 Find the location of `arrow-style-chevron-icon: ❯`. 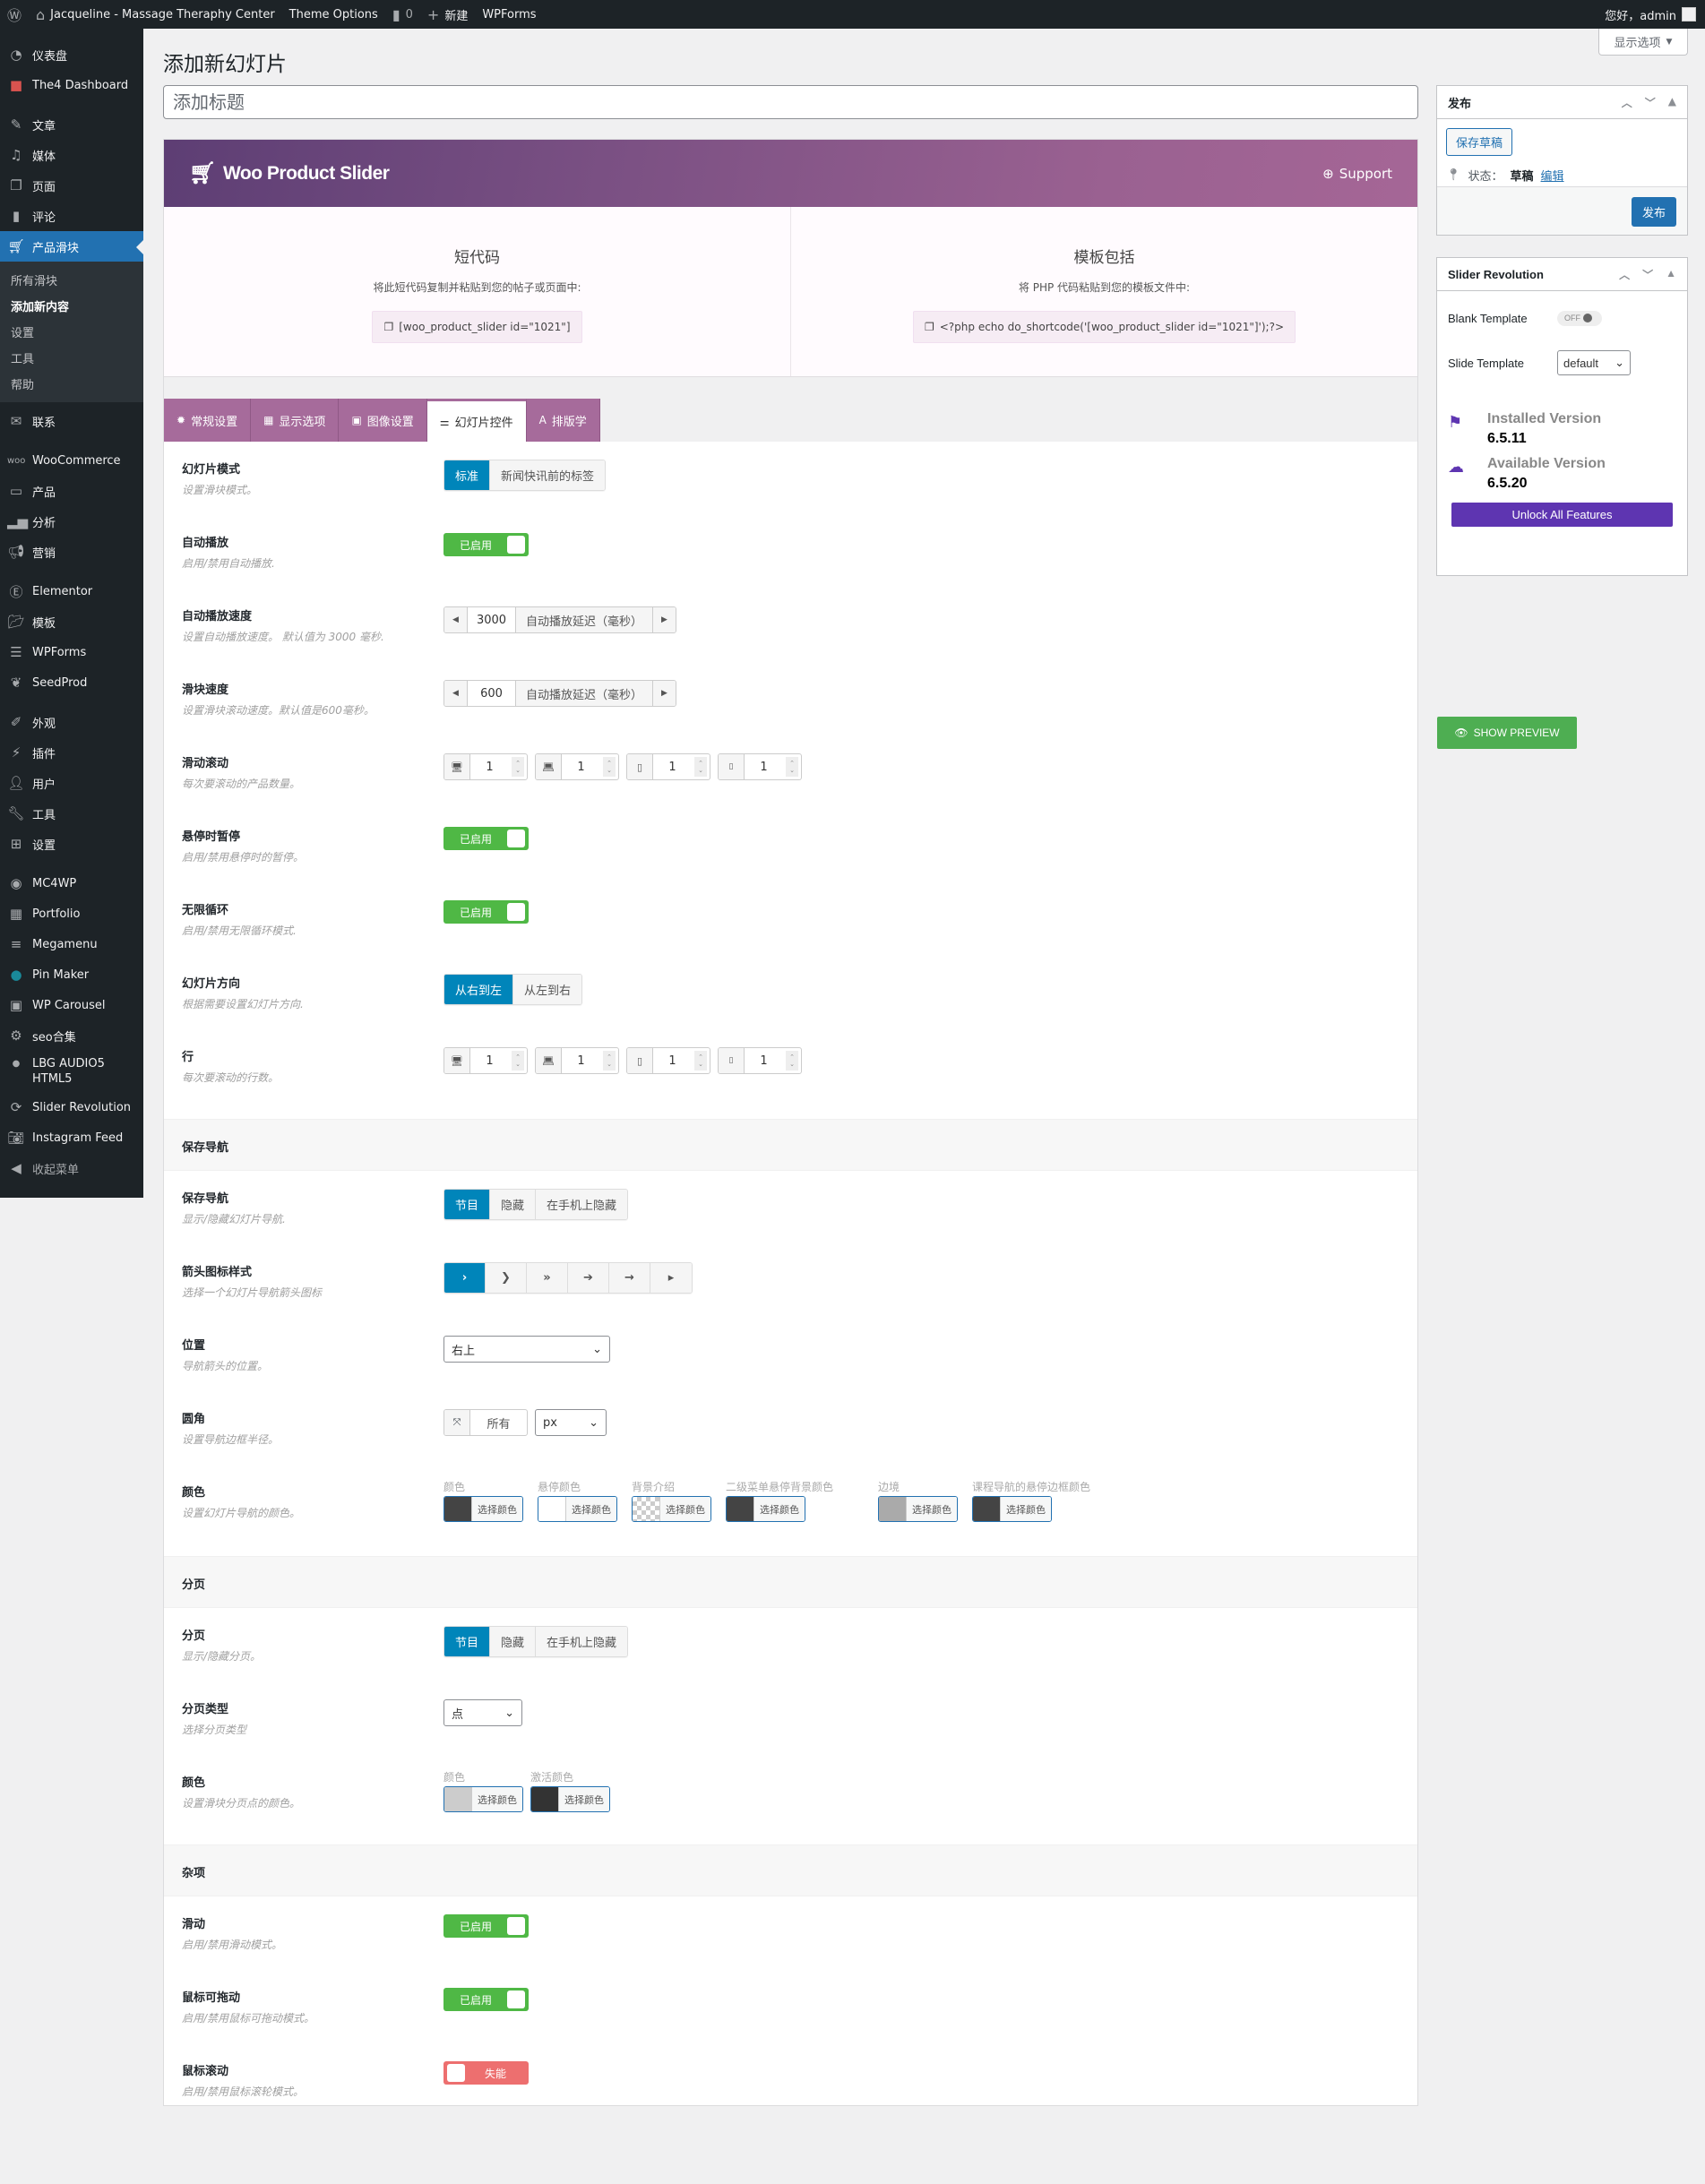

arrow-style-chevron-icon: ❯ is located at coordinates (507, 1278).